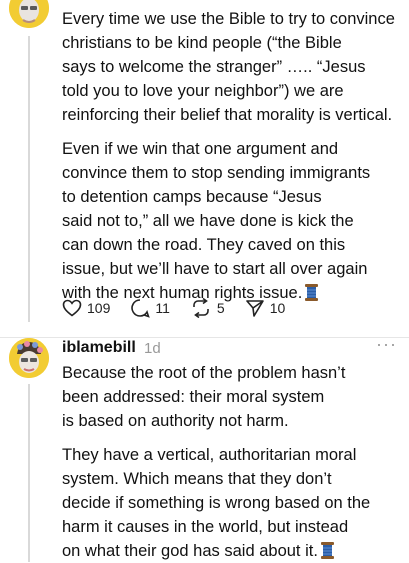 The height and width of the screenshot is (563, 409). What do you see at coordinates (72, 308) in the screenshot?
I see `heart-icon` at bounding box center [72, 308].